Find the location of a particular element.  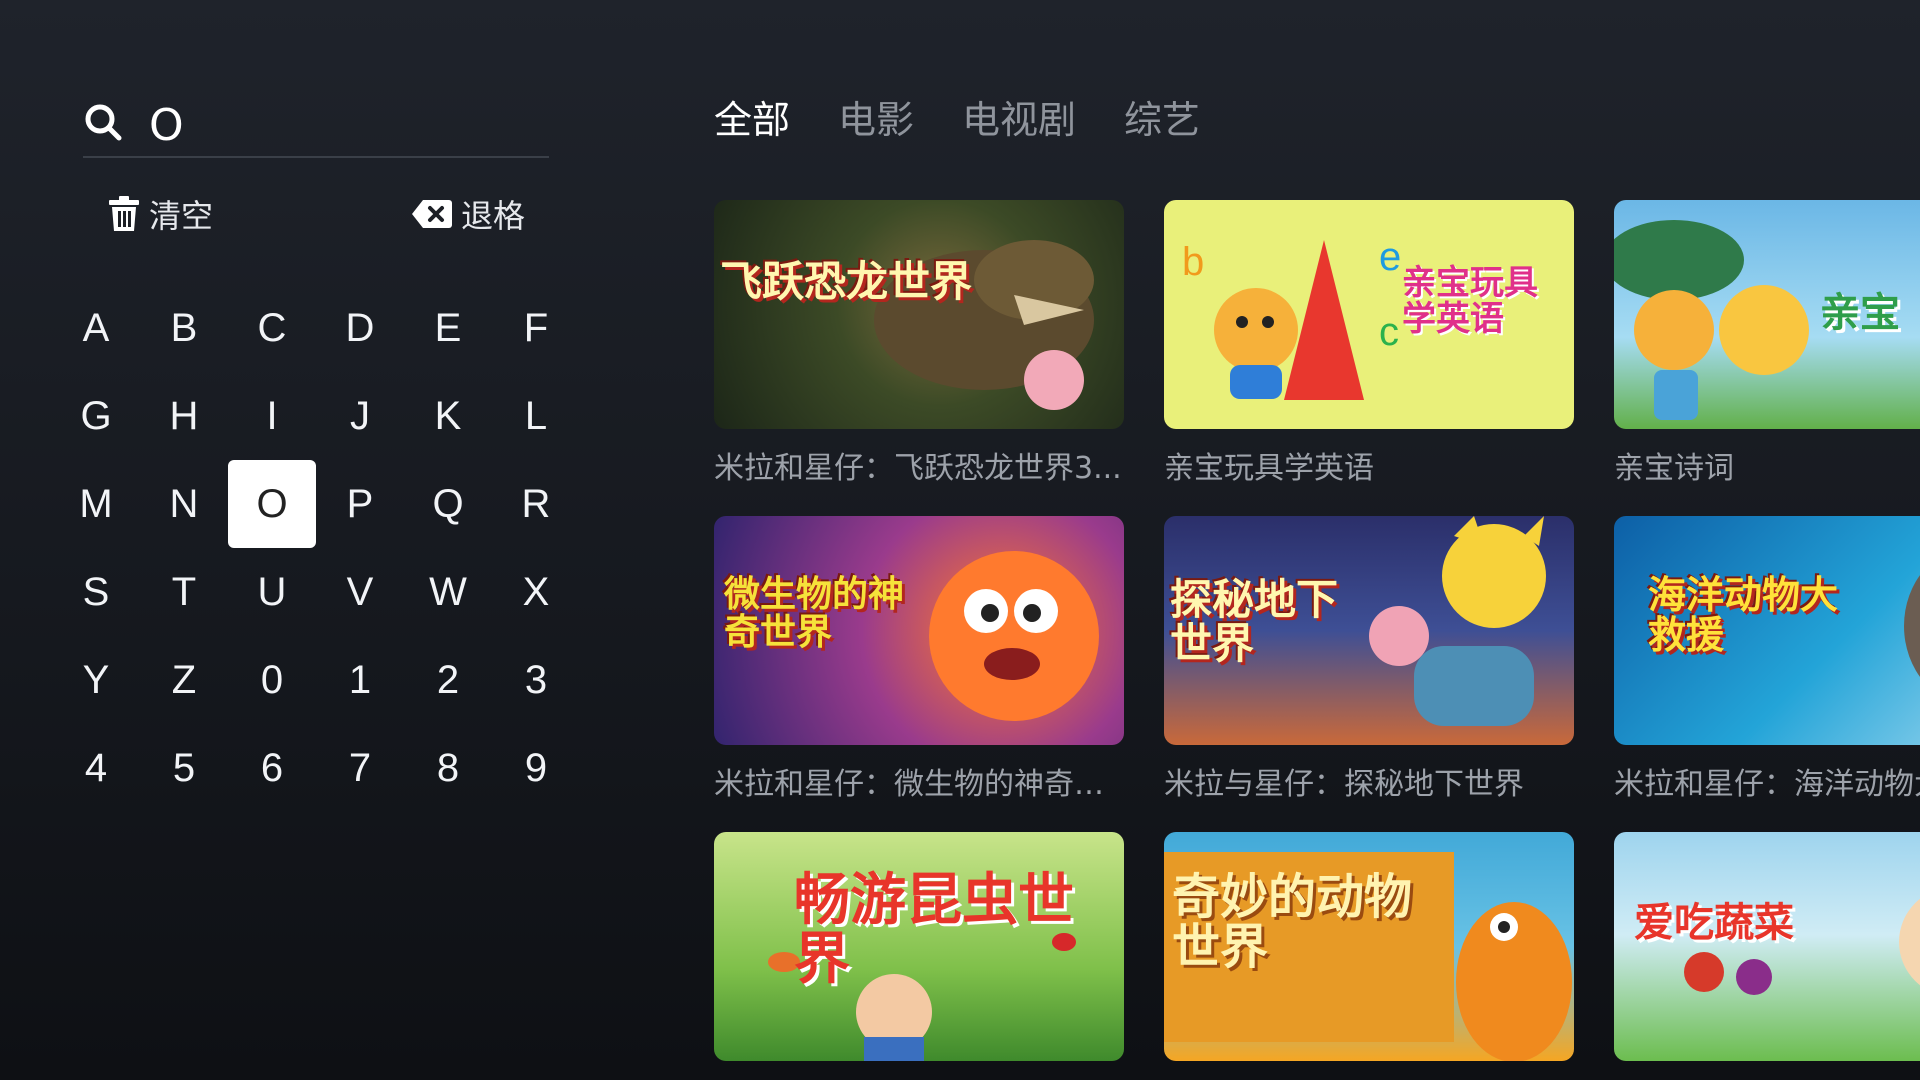

key-y: Y is located at coordinates (96, 680).